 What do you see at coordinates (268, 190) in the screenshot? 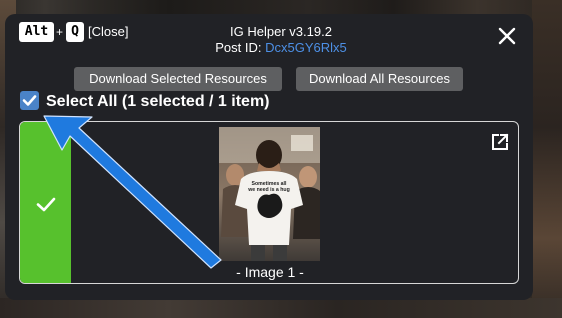
I see `shirt-print-line2: we need is a hug` at bounding box center [268, 190].